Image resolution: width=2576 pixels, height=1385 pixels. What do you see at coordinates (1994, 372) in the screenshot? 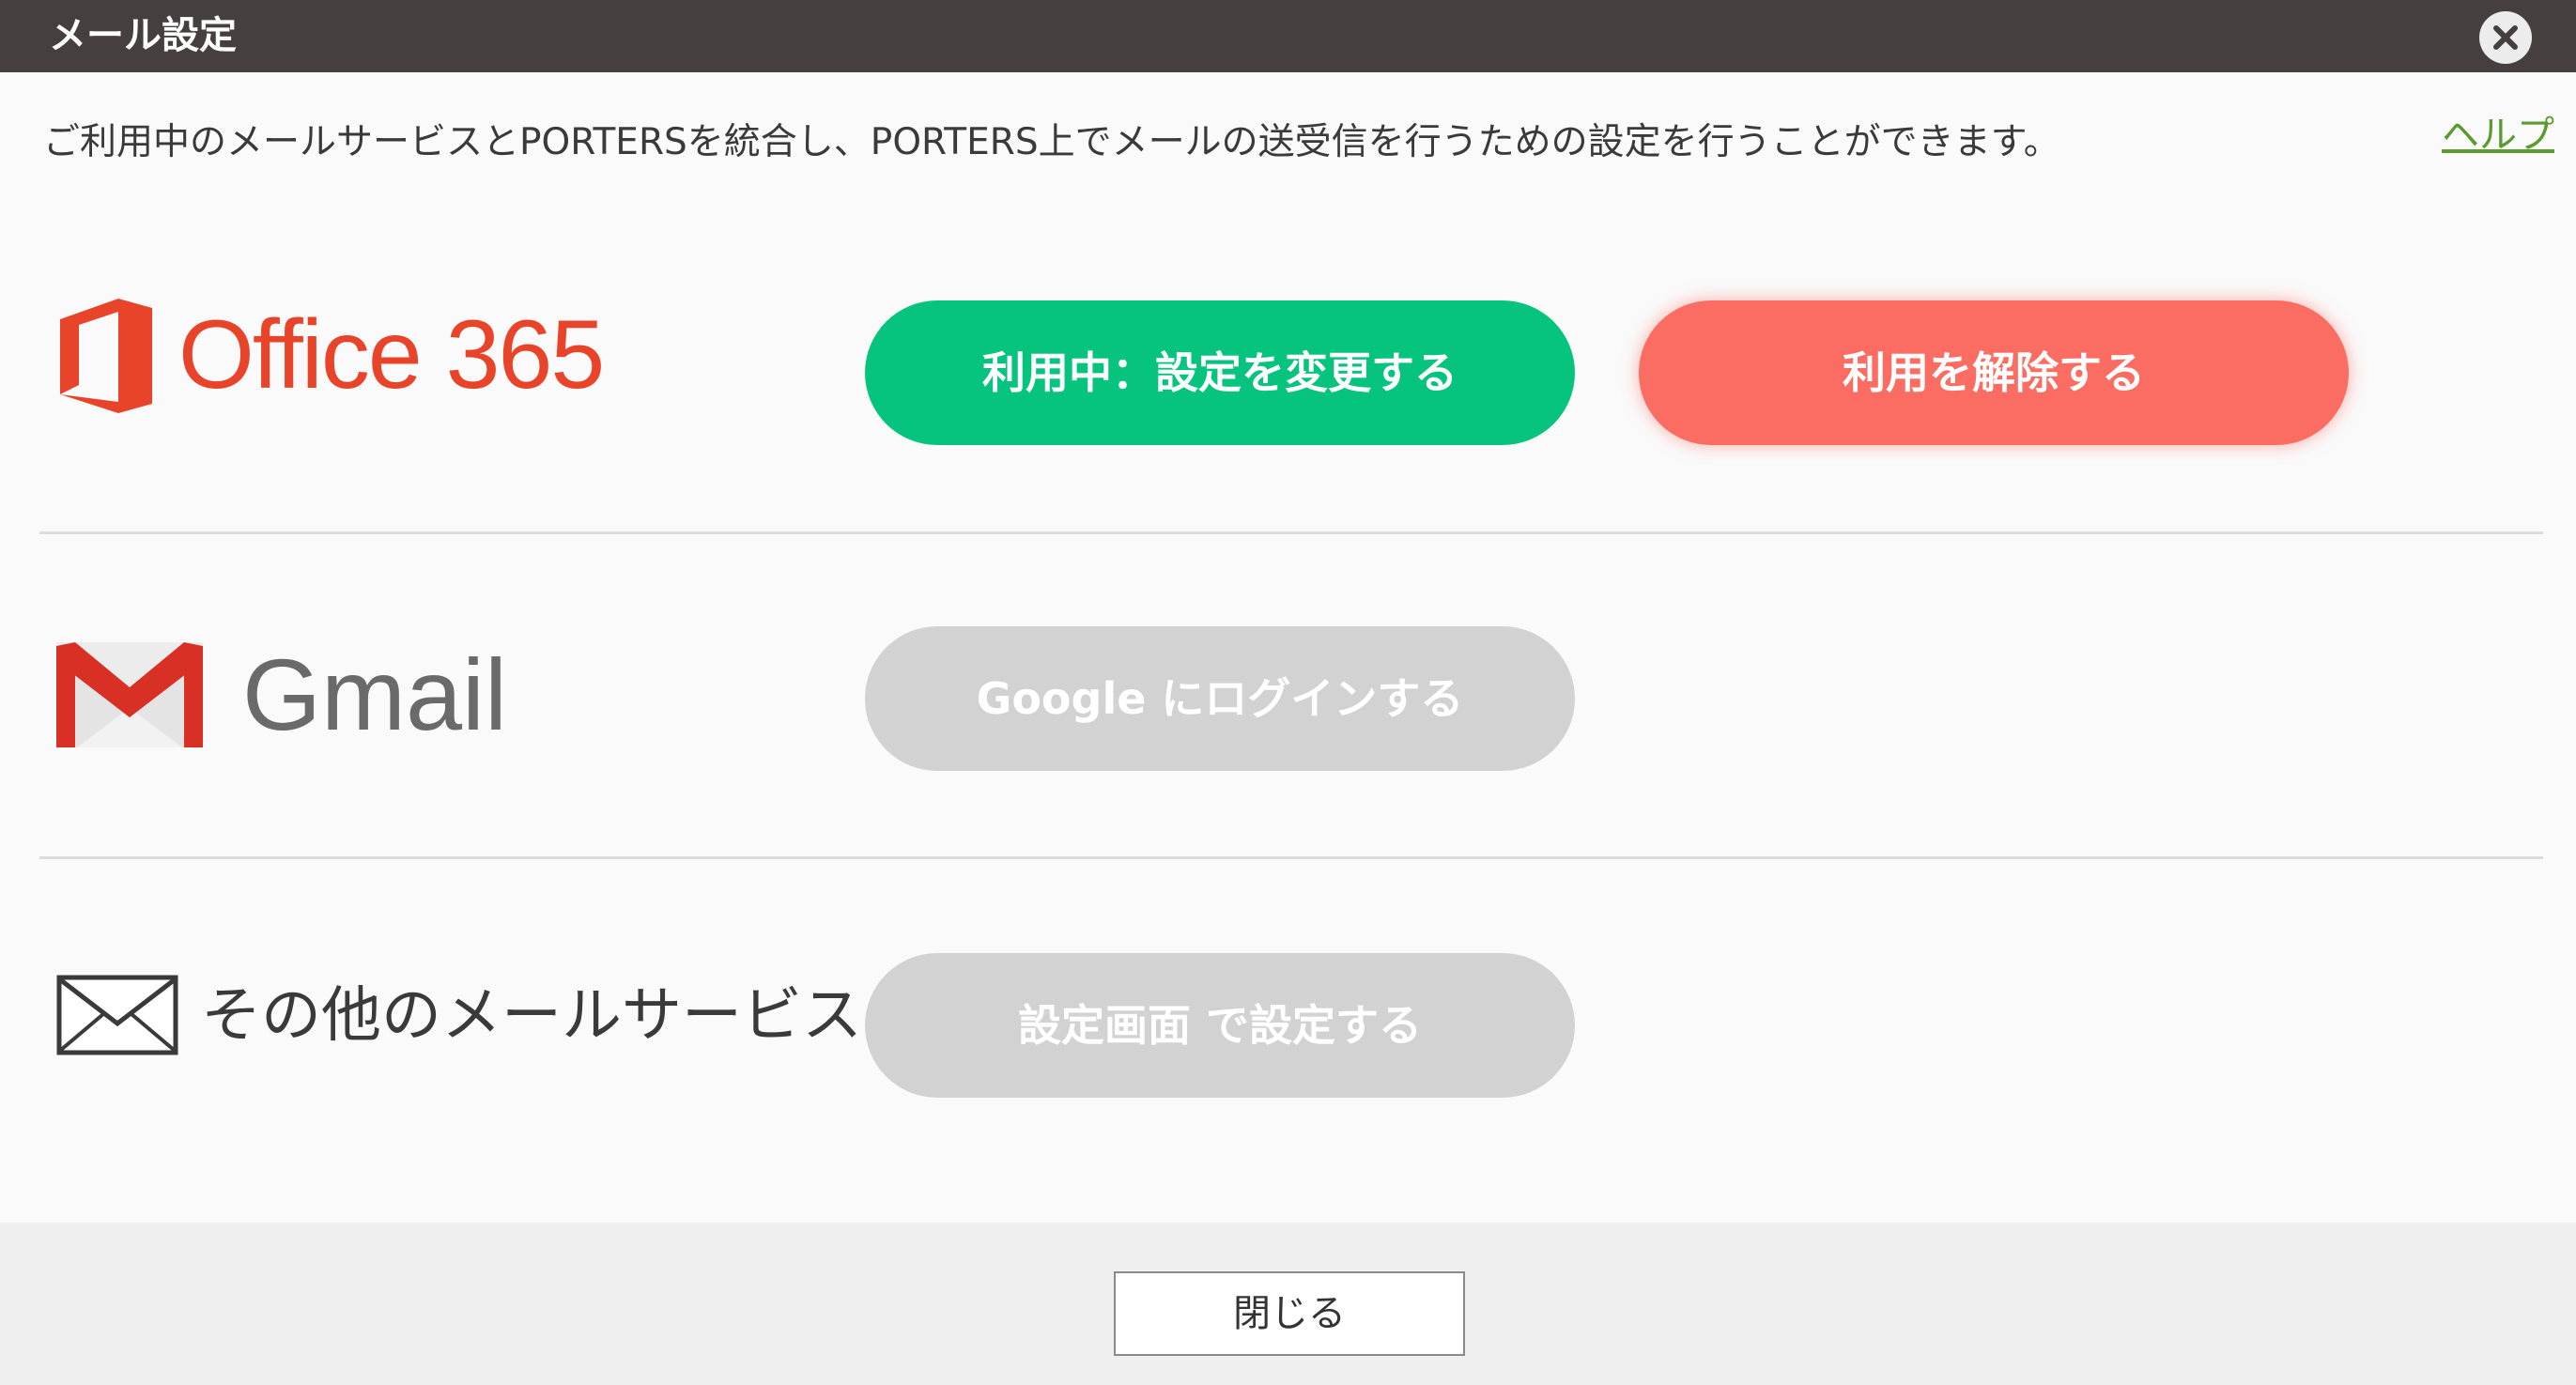
I see `office365-disconnect-button: 利用を解除する` at bounding box center [1994, 372].